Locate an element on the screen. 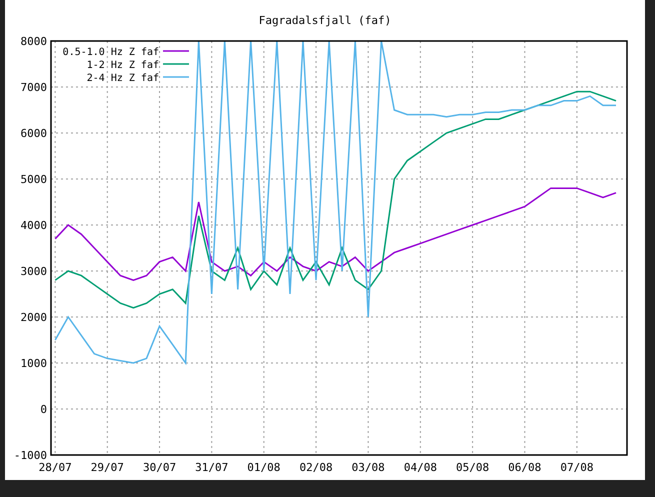 The width and height of the screenshot is (655, 497). x-tick-label: 07/08 is located at coordinates (577, 467).